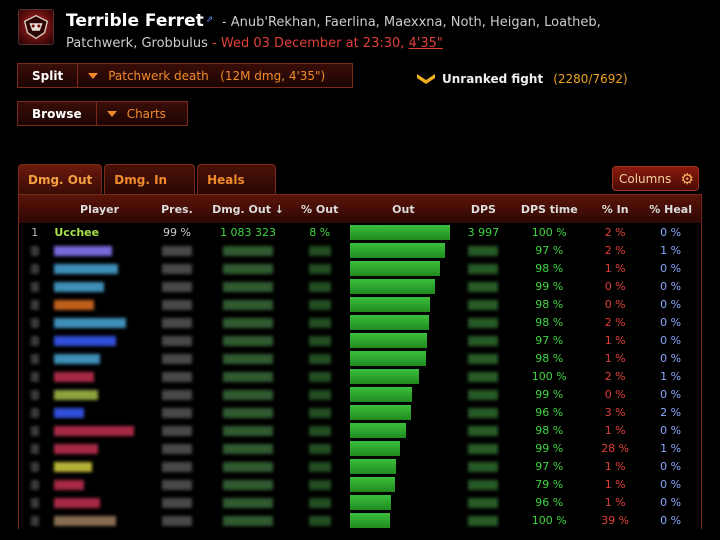  What do you see at coordinates (655, 178) in the screenshot?
I see `columns-button: Columns ⚙` at bounding box center [655, 178].